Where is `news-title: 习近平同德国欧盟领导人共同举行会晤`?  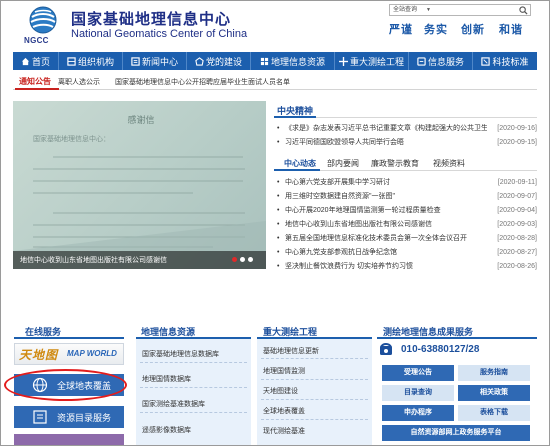
news-title: 习近平同德国欧盟领导人共同举行会晤 is located at coordinates (386, 142).